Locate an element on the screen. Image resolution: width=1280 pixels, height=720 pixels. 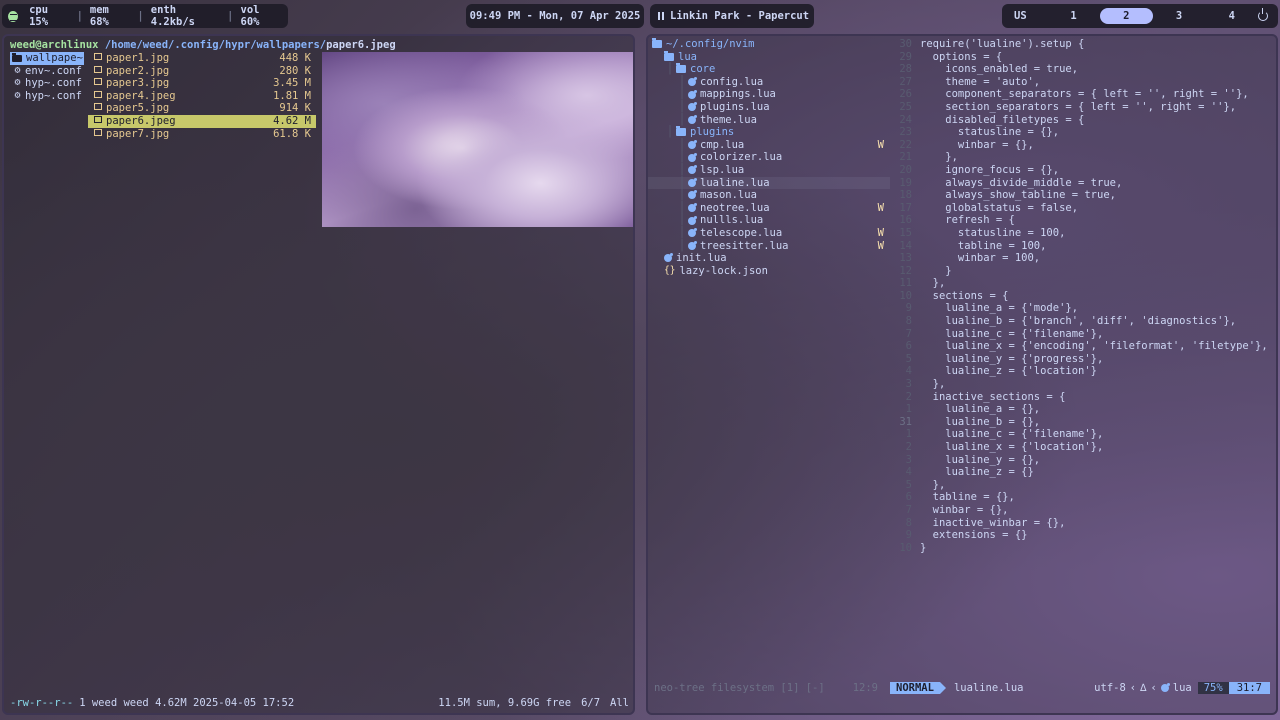
pause-icon is located at coordinates (661, 16).